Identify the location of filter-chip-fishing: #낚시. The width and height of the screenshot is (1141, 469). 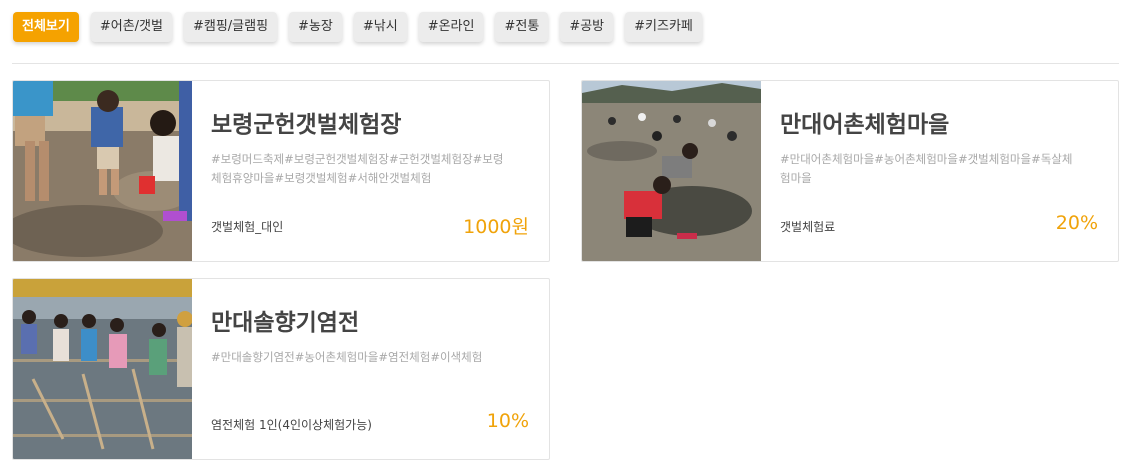
(380, 27).